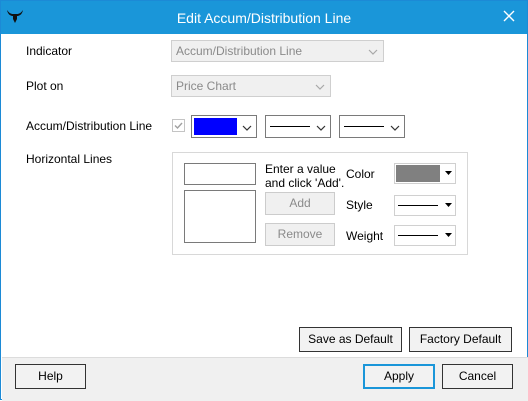  Describe the element at coordinates (460, 339) in the screenshot. I see `factory-default-button: Factory Default` at that location.